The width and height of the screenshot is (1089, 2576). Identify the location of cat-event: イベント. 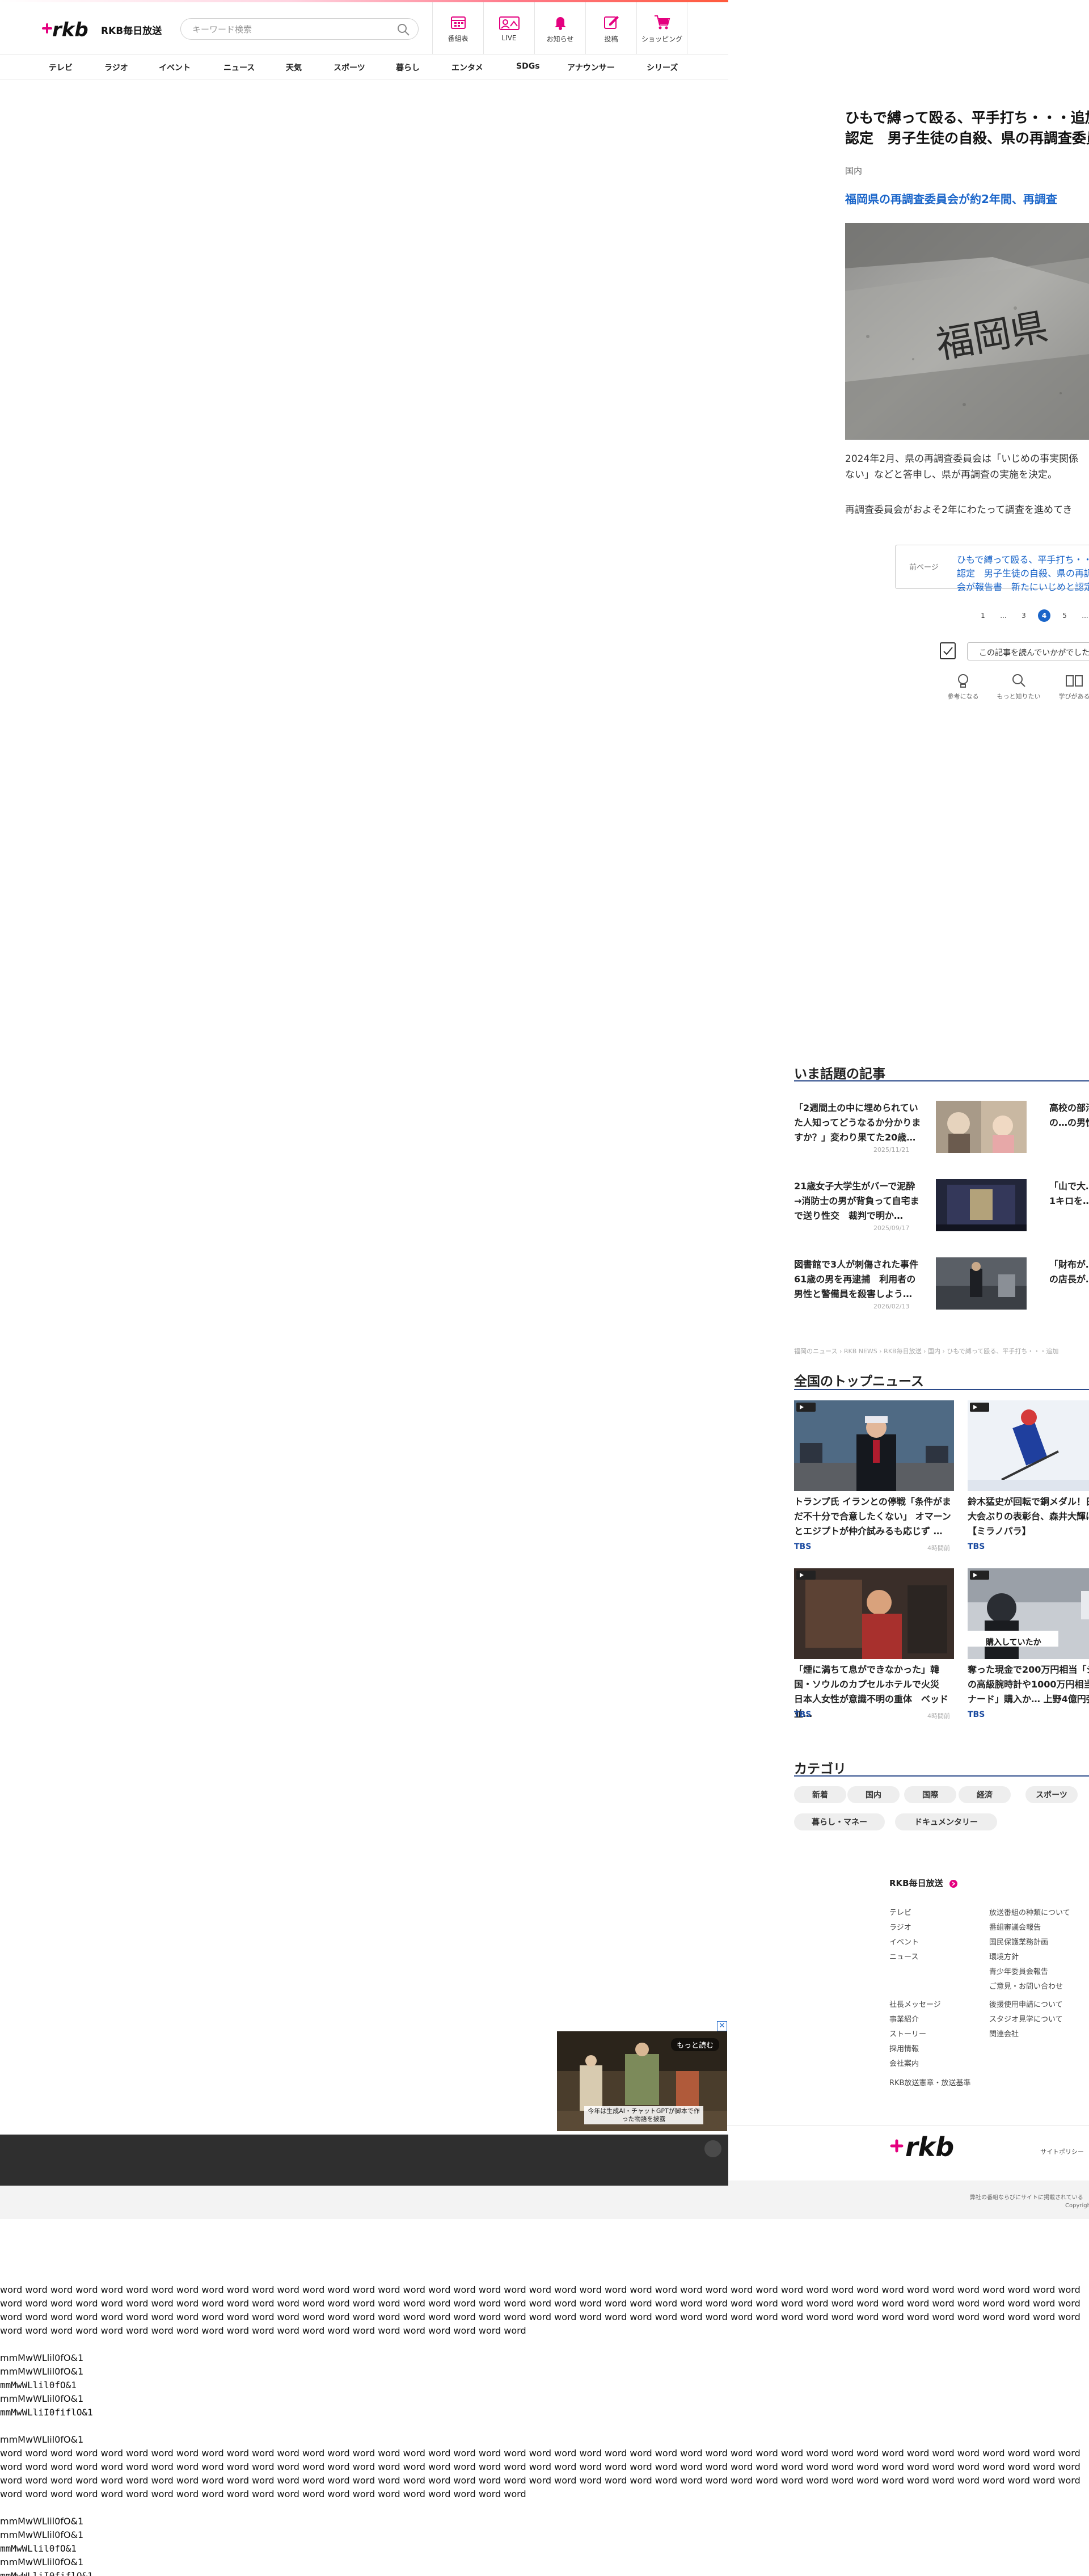
(175, 67).